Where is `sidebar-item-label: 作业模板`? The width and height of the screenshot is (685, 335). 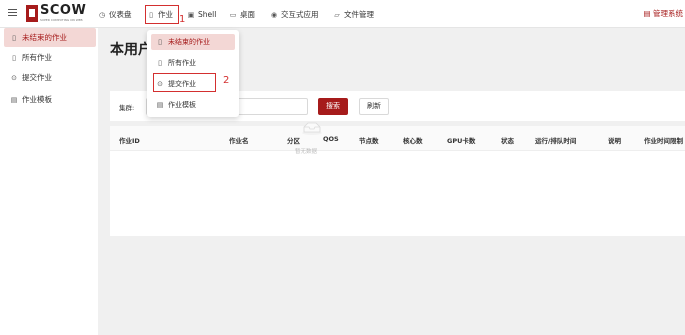 sidebar-item-label: 作业模板 is located at coordinates (37, 99).